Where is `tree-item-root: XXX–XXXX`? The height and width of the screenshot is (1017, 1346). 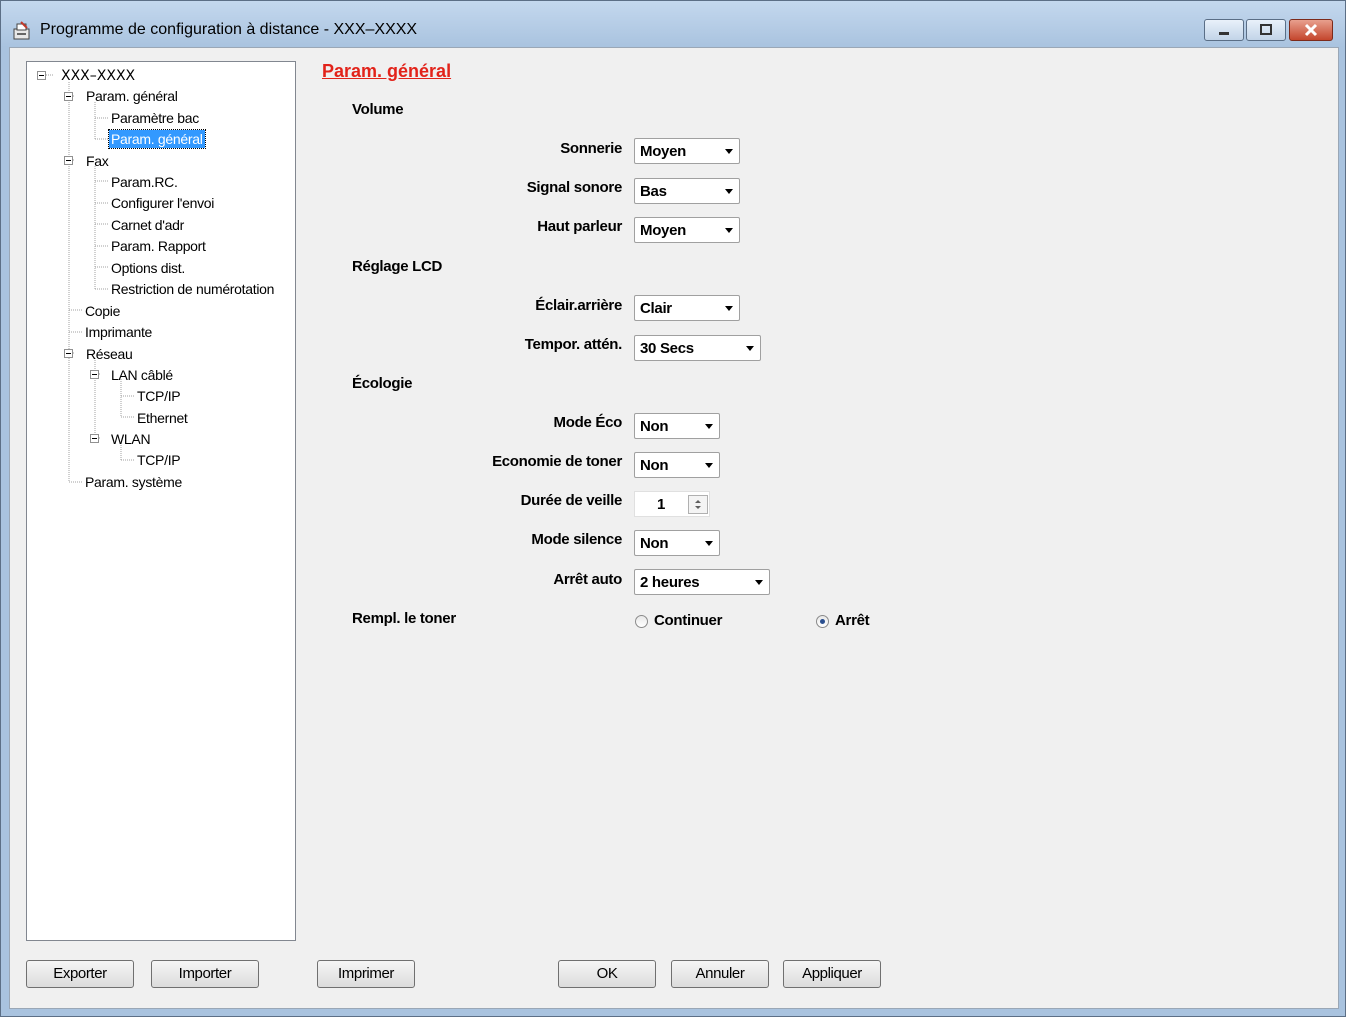
tree-item-root: XXX–XXXX is located at coordinates (98, 76).